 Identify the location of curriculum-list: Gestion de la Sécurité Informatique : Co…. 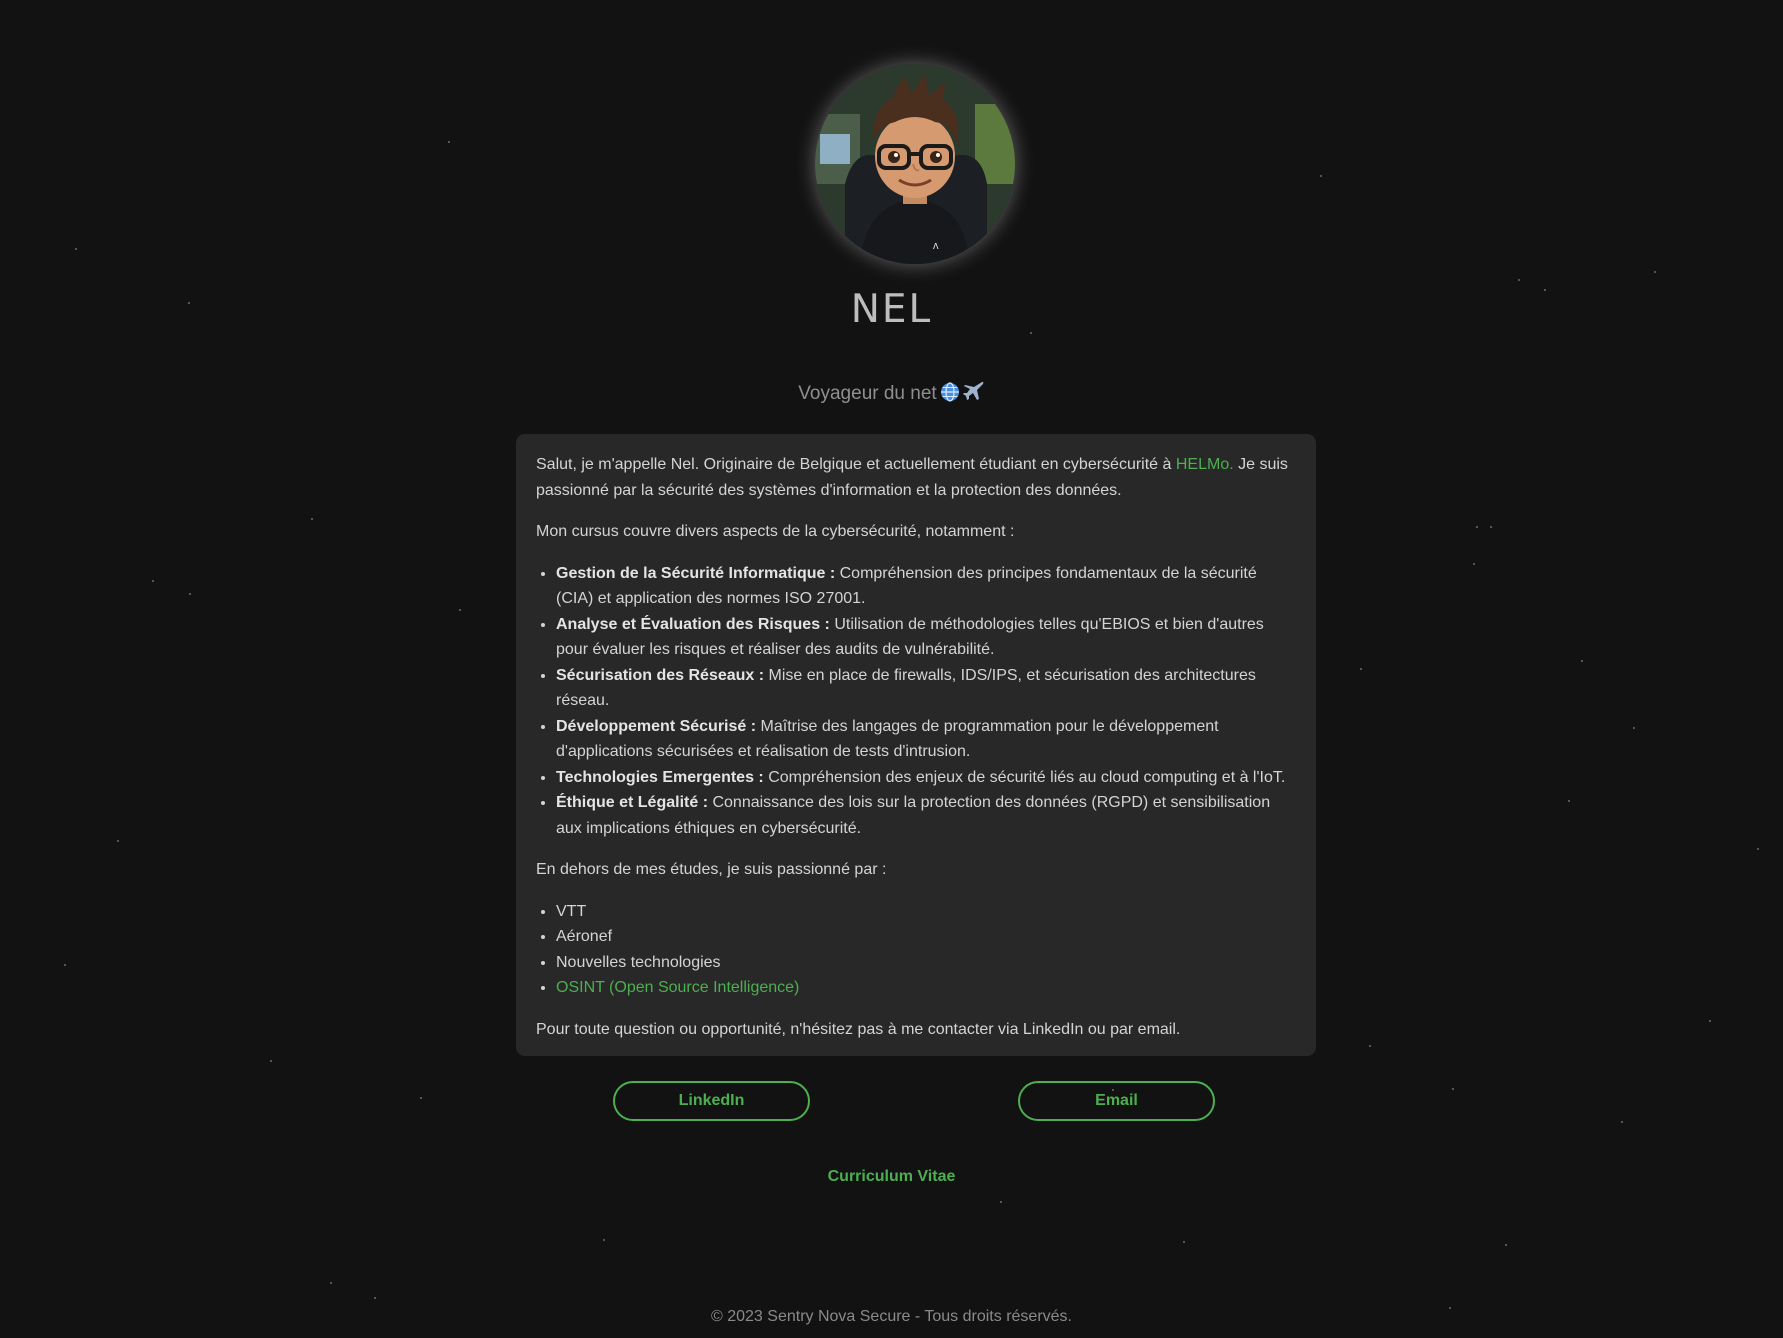
(916, 701).